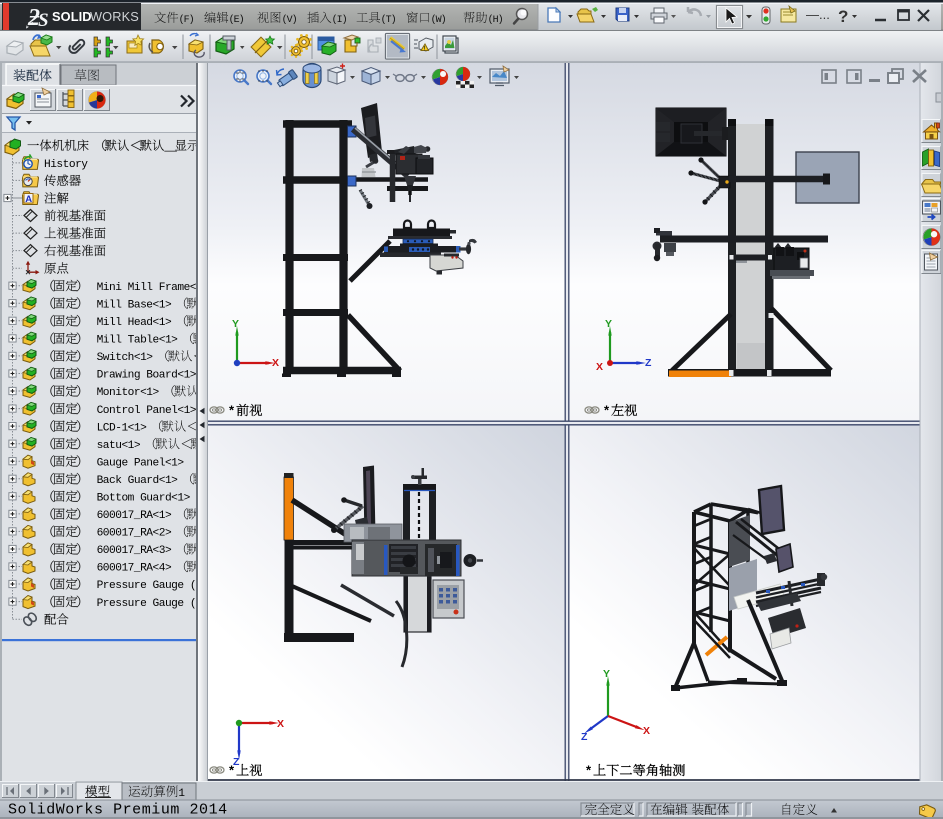 The image size is (943, 819). Describe the element at coordinates (43, 20) in the screenshot. I see `svg-text: S` at that location.